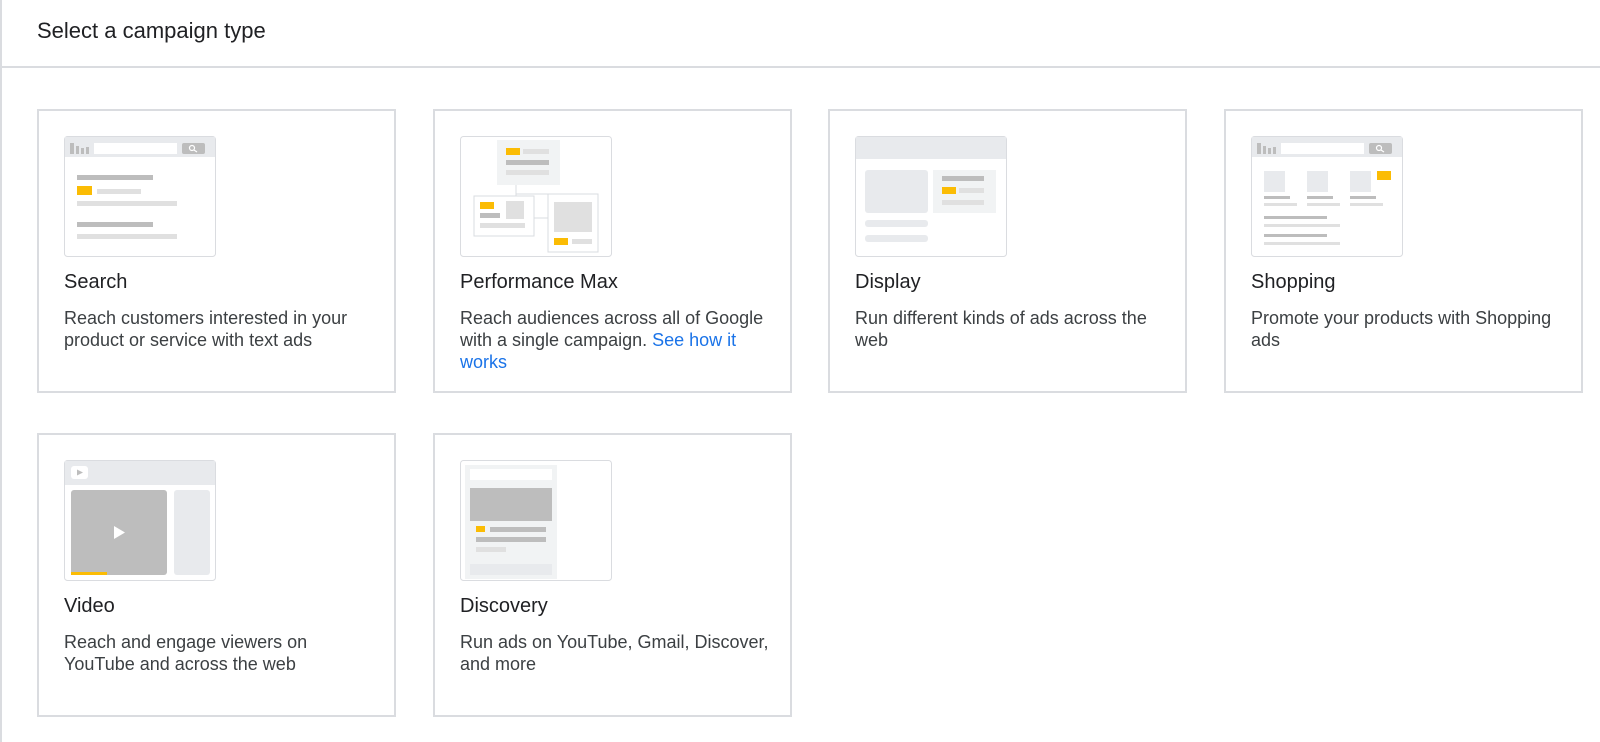 Image resolution: width=1600 pixels, height=742 pixels. What do you see at coordinates (536, 196) in the screenshot?
I see `performance-max-illustration-icon` at bounding box center [536, 196].